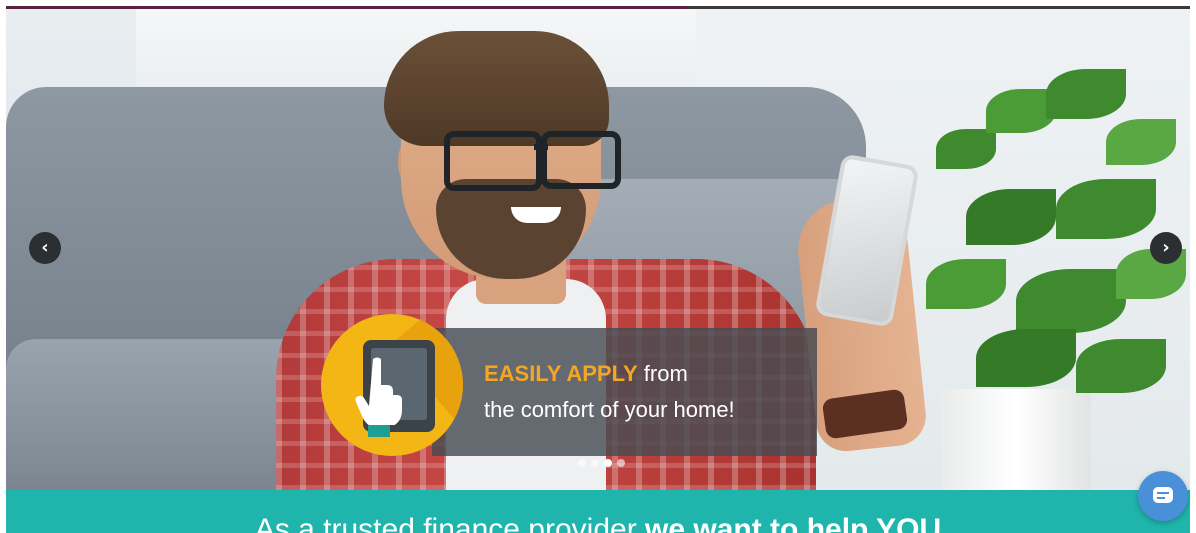 The width and height of the screenshot is (1196, 533). I want to click on pointing-hand-icon, so click(378, 391).